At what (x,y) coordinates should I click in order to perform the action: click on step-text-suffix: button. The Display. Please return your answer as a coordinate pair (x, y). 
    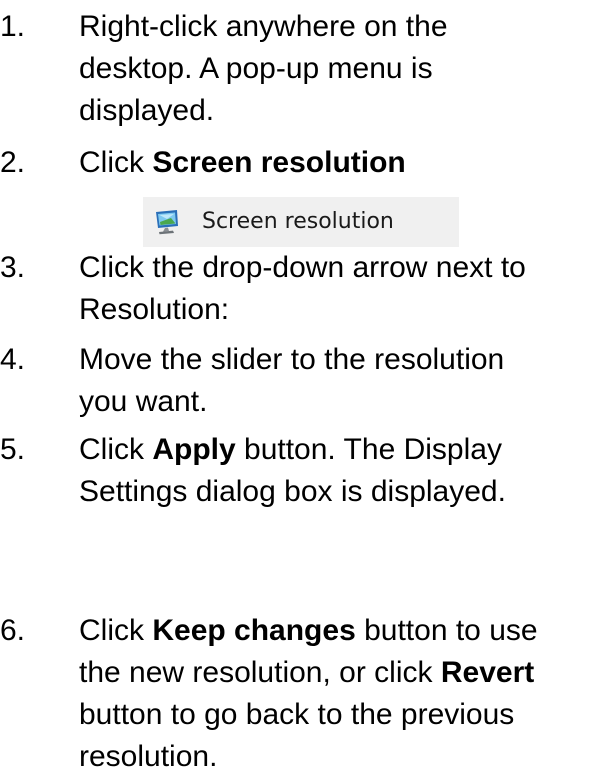
    Looking at the image, I should click on (368, 449).